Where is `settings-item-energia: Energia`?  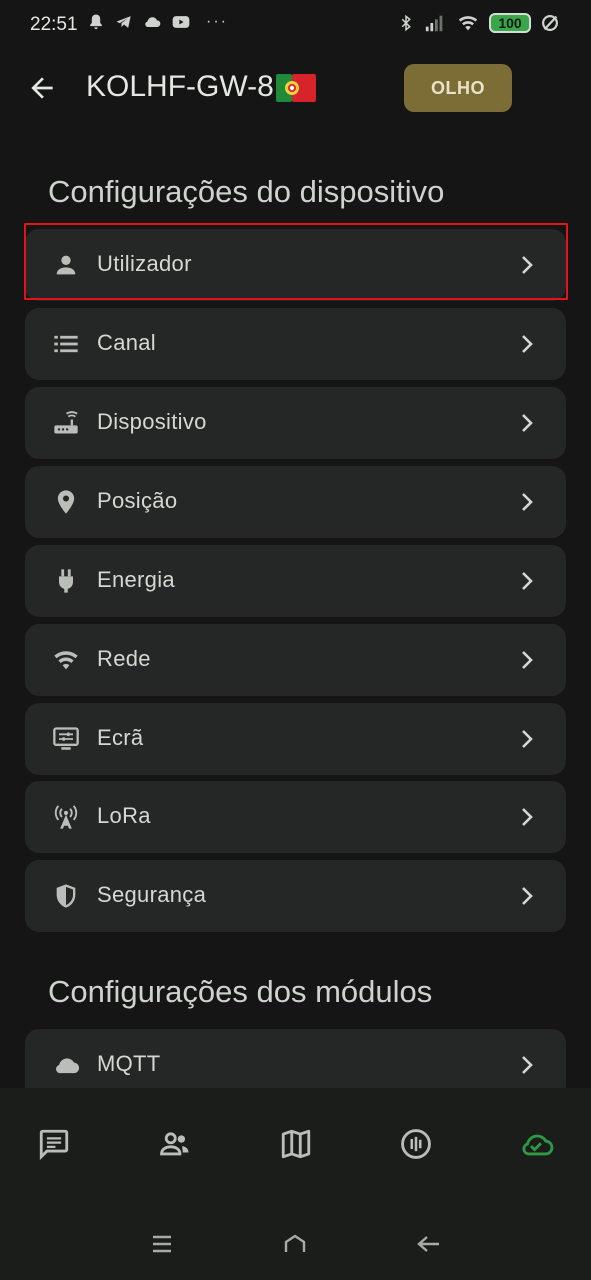
settings-item-energia: Energia is located at coordinates (295, 581).